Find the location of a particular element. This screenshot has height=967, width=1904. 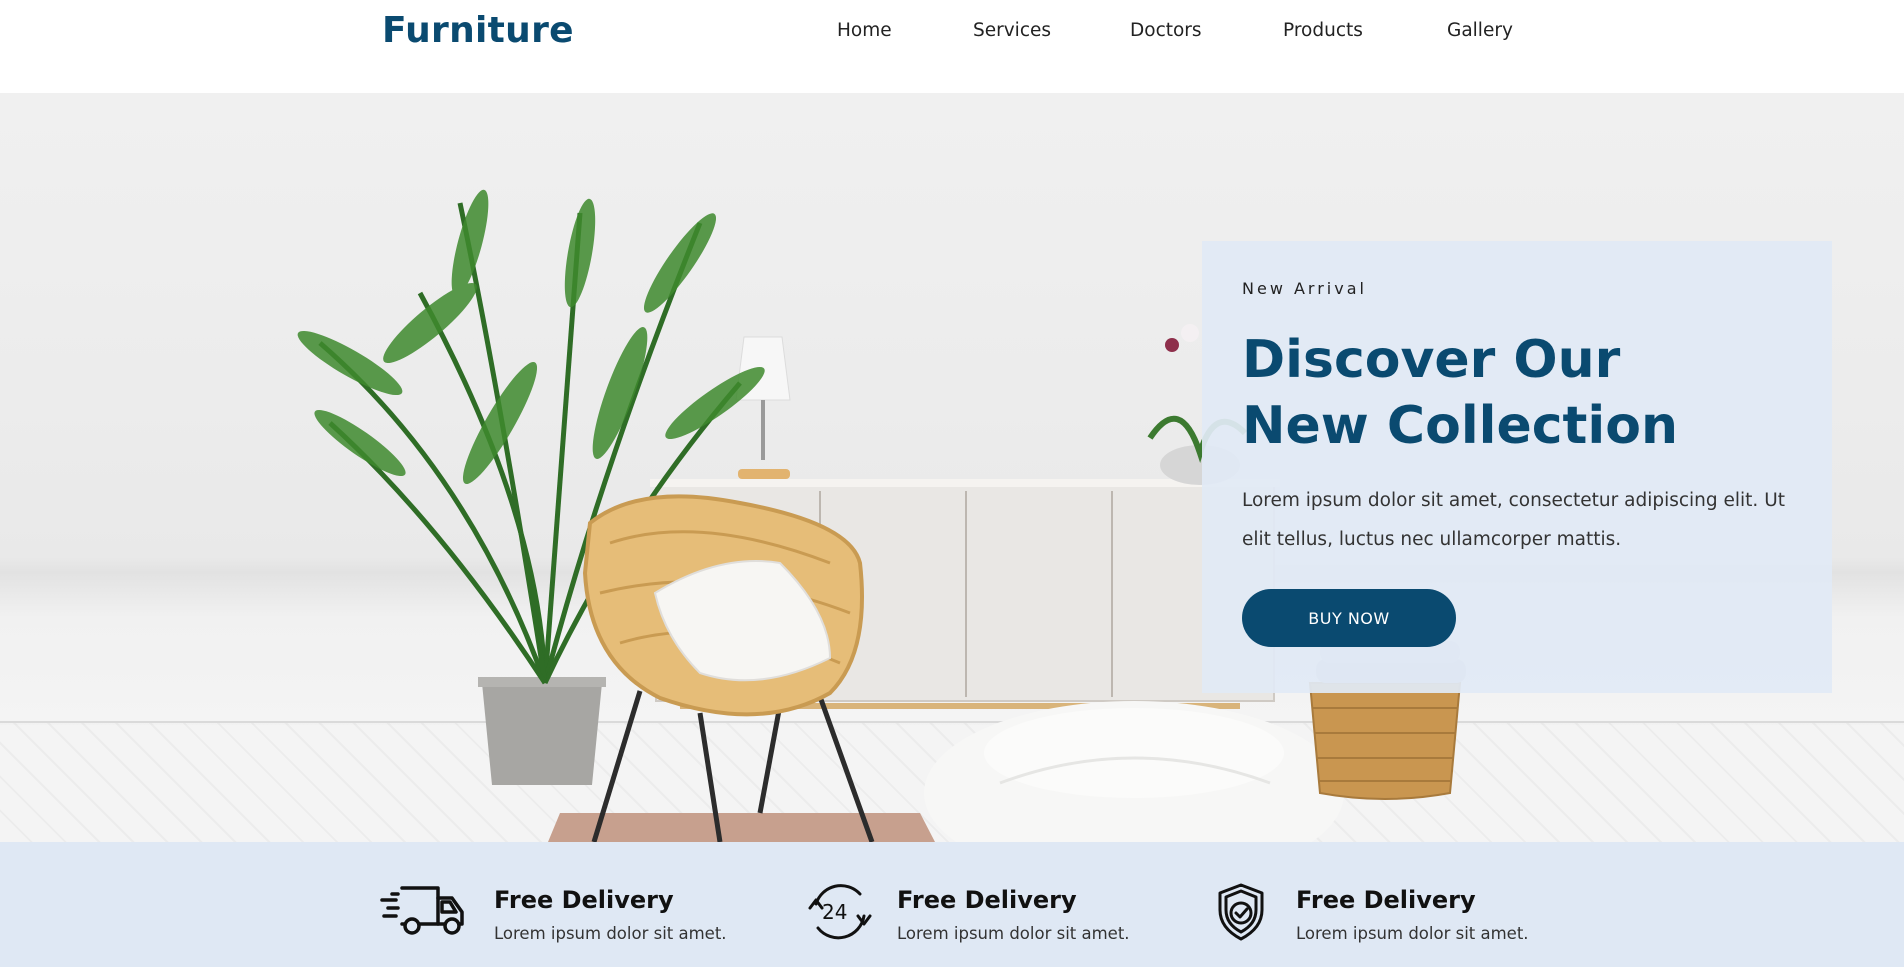

shield-check-icon is located at coordinates (1241, 914).